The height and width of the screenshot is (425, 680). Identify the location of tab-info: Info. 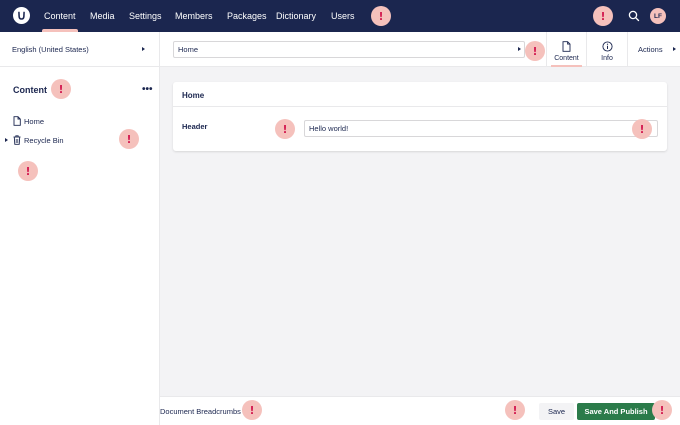
(606, 49).